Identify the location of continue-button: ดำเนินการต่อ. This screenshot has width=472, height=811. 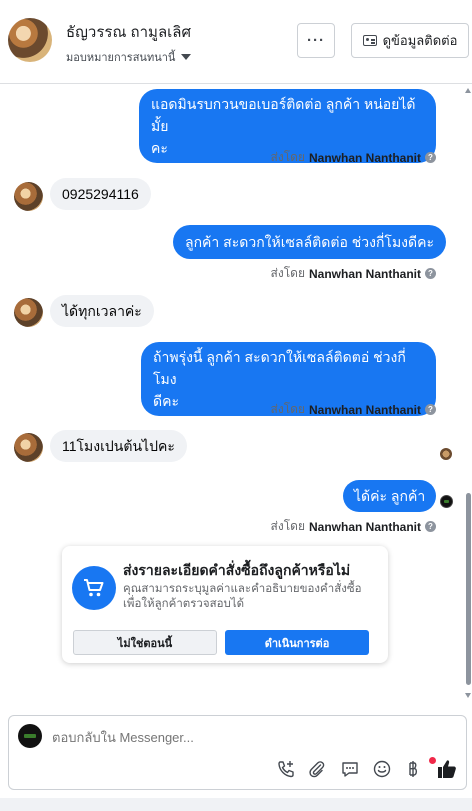
(297, 642).